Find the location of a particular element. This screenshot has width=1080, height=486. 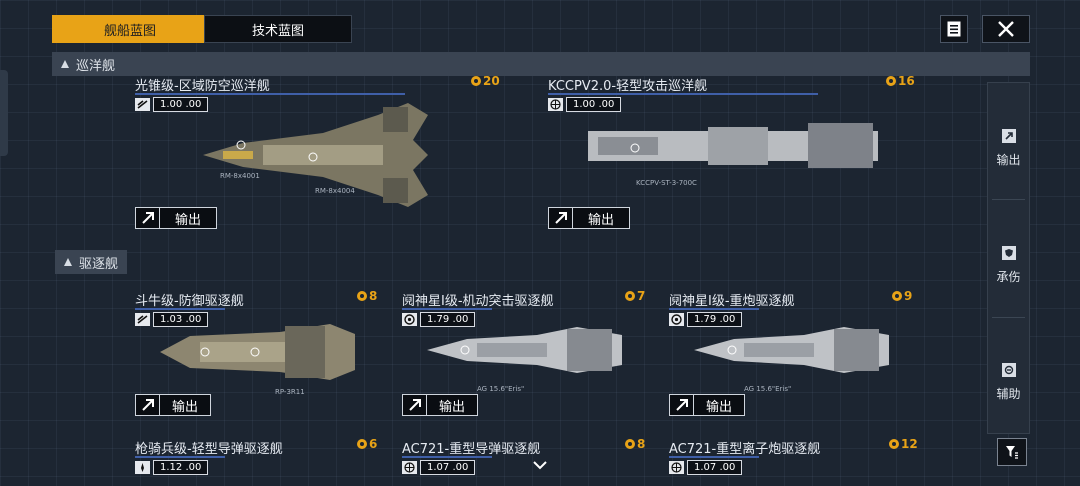

ship-name: 光锥级-区域防空巡洋舰 is located at coordinates (202, 86).